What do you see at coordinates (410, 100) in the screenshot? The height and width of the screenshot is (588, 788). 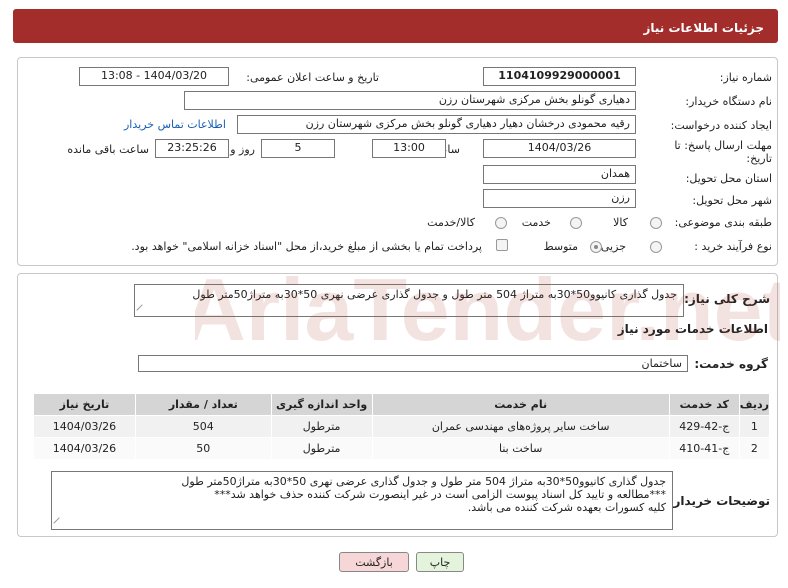 I see `buyer-org-field: دهیاری گونلو بخش مرکزی شهرستان رزن` at bounding box center [410, 100].